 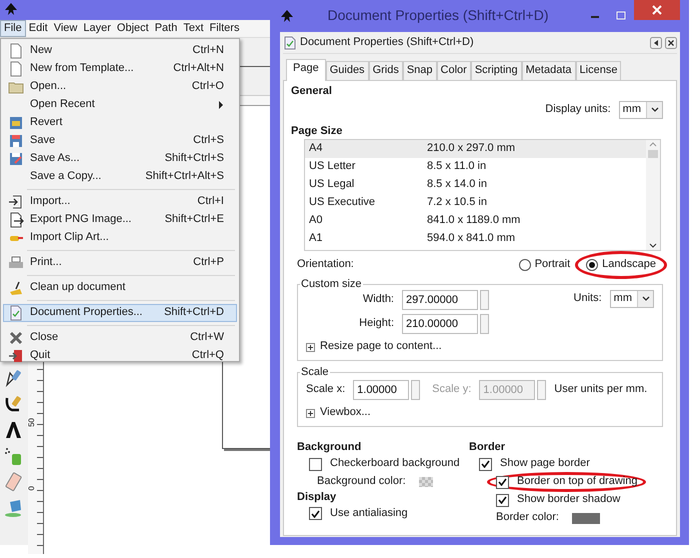 What do you see at coordinates (361, 482) in the screenshot?
I see `field-label: Background color:` at bounding box center [361, 482].